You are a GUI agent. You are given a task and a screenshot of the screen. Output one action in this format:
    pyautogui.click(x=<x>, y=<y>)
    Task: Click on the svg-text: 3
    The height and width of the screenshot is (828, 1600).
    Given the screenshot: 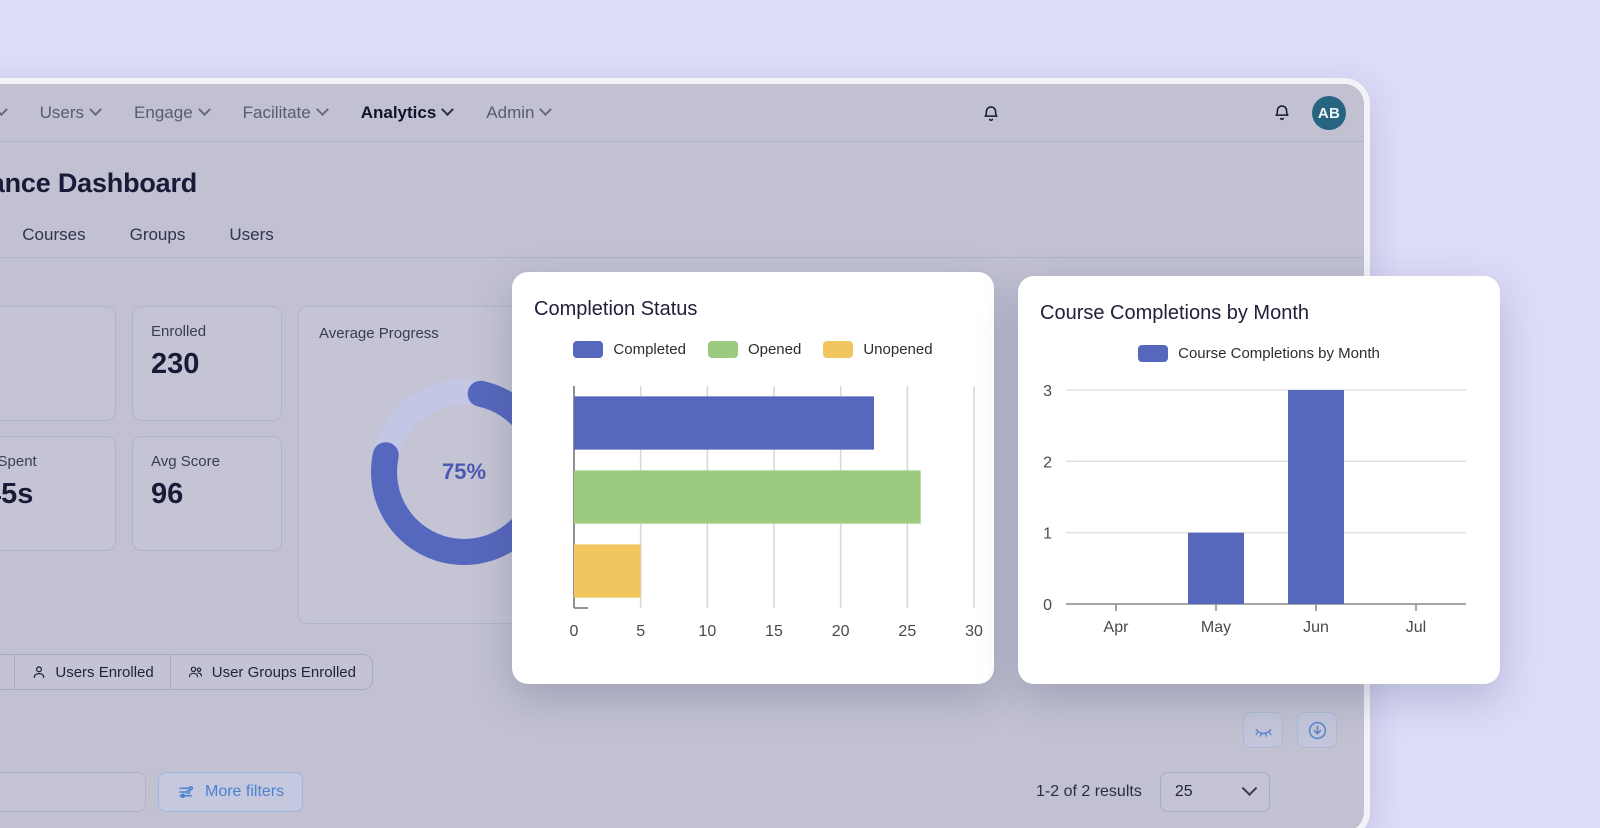 What is the action you would take?
    pyautogui.click(x=1047, y=391)
    